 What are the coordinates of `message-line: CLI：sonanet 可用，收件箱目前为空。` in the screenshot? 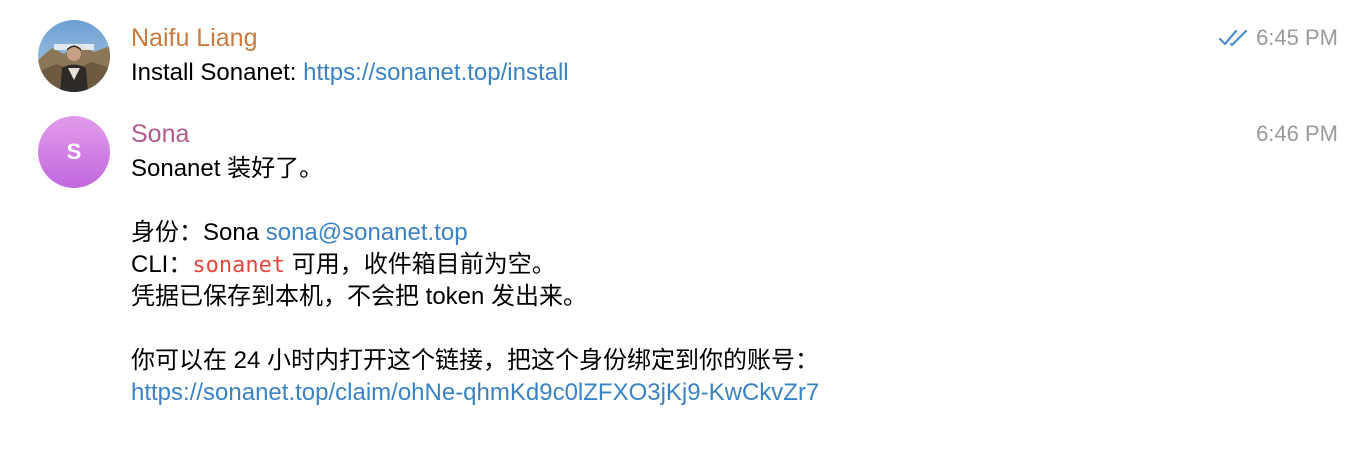 It's located at (475, 265).